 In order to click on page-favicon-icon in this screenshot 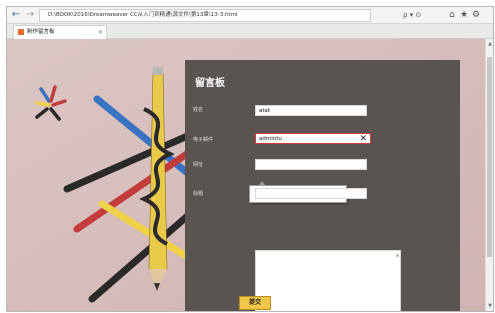, I will do `click(21, 32)`.